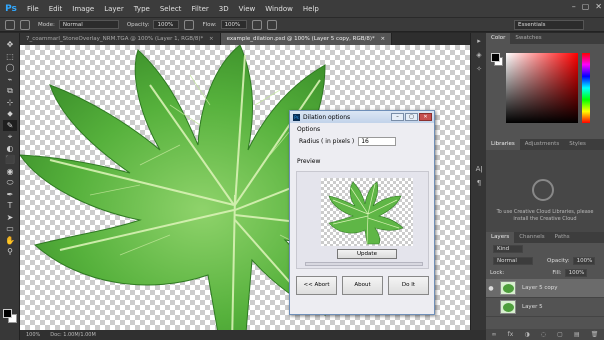  What do you see at coordinates (316, 285) in the screenshot?
I see `abort-button: << Abort` at bounding box center [316, 285].